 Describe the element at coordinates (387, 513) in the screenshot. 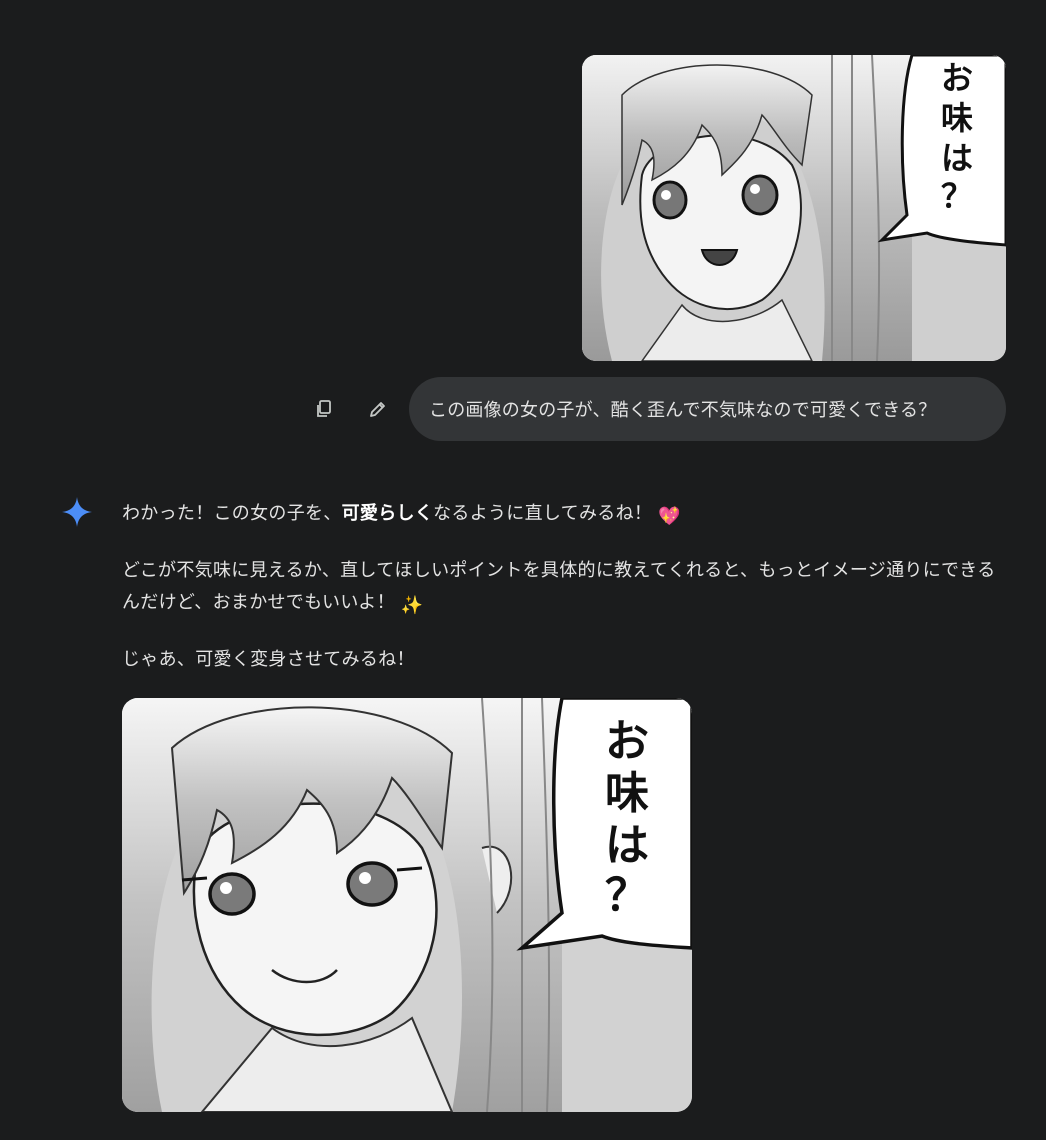

I see `response-bold-text: 可愛らしく` at that location.